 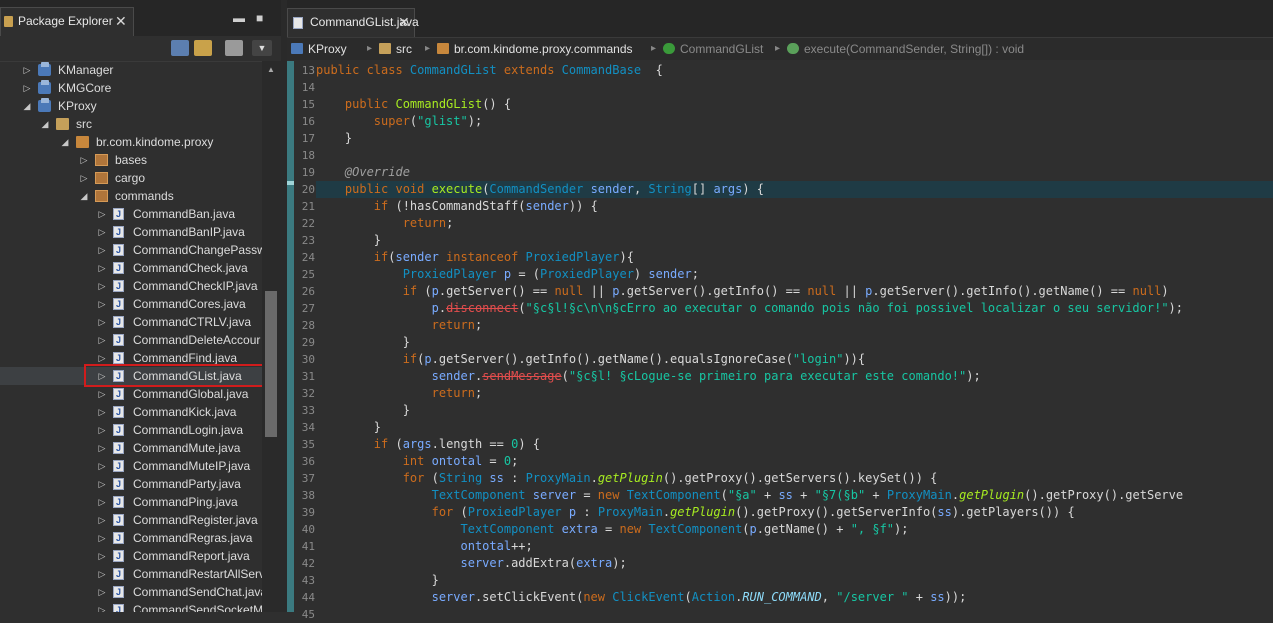 What do you see at coordinates (131, 538) in the screenshot?
I see `tree-item: ▷ CommandRegras.java` at bounding box center [131, 538].